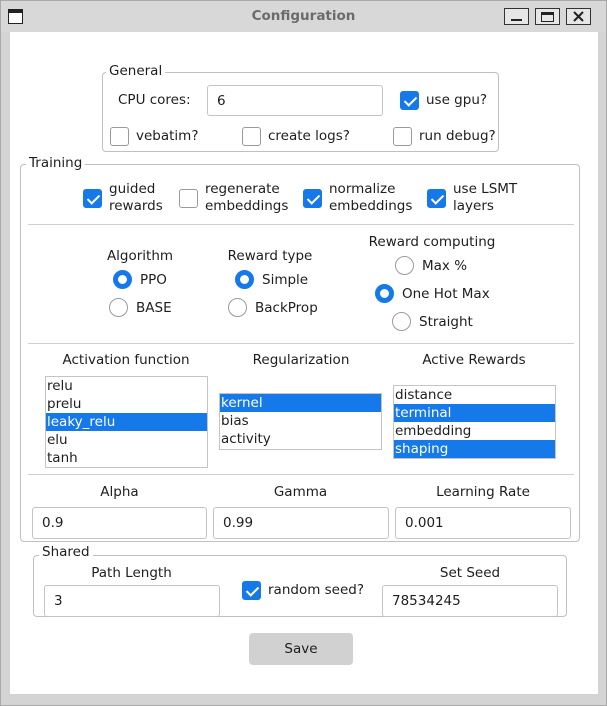  Describe the element at coordinates (270, 256) in the screenshot. I see `reward-type-header: Reward type` at that location.